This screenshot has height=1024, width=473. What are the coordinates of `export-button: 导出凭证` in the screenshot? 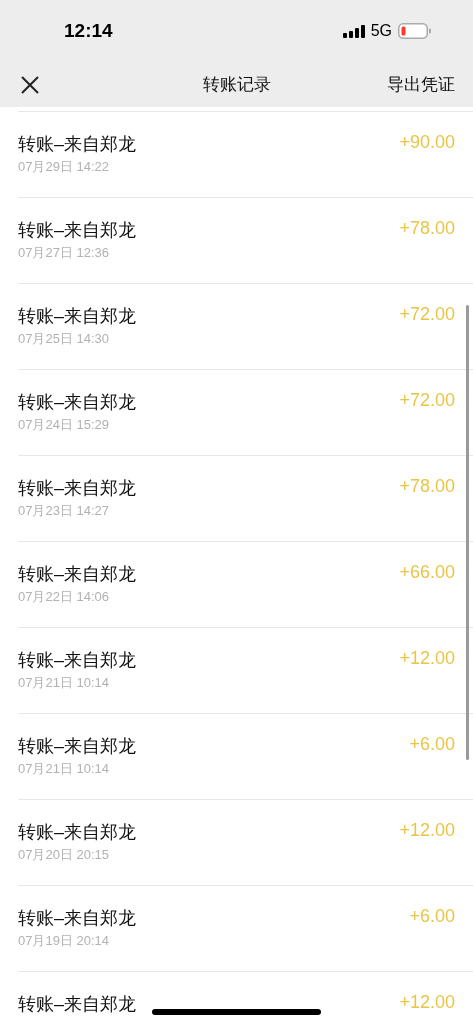 It's located at (421, 84).